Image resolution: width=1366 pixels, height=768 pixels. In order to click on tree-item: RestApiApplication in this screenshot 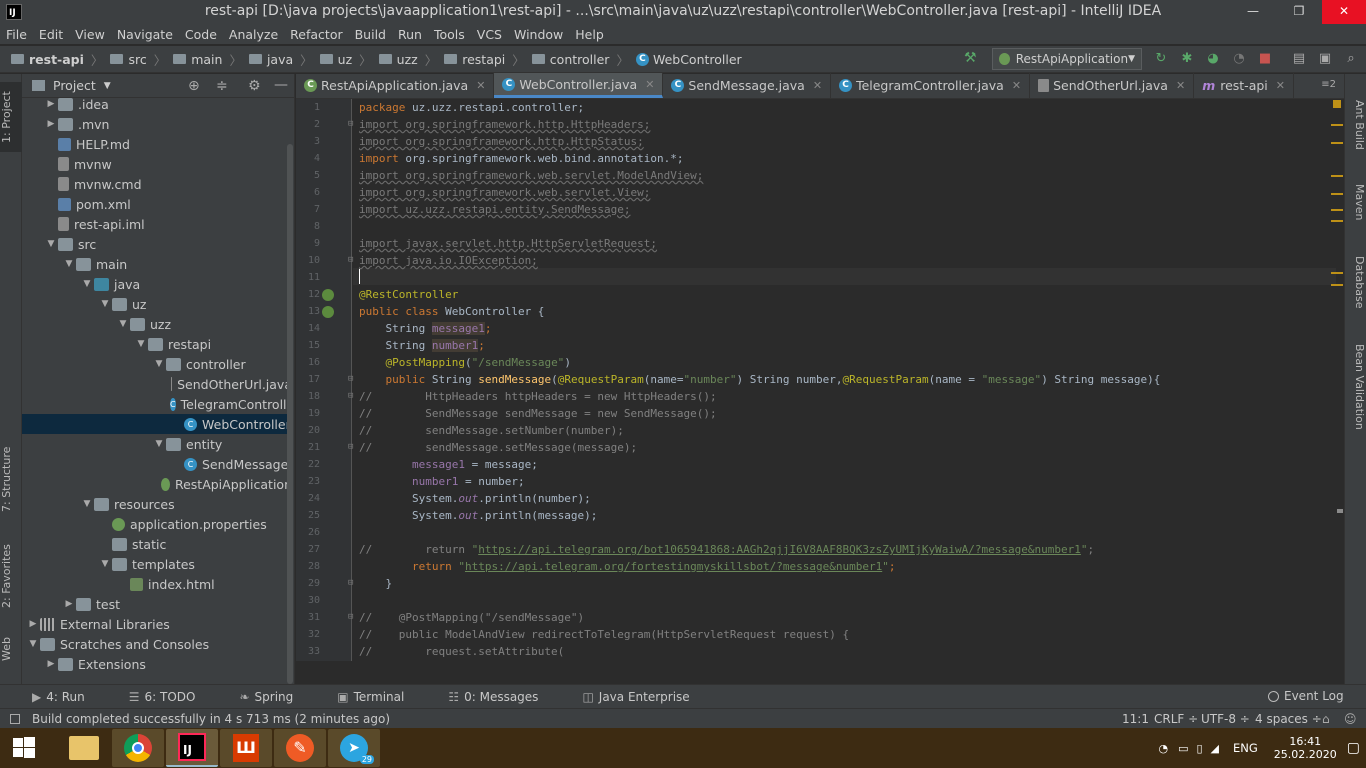, I will do `click(154, 484)`.